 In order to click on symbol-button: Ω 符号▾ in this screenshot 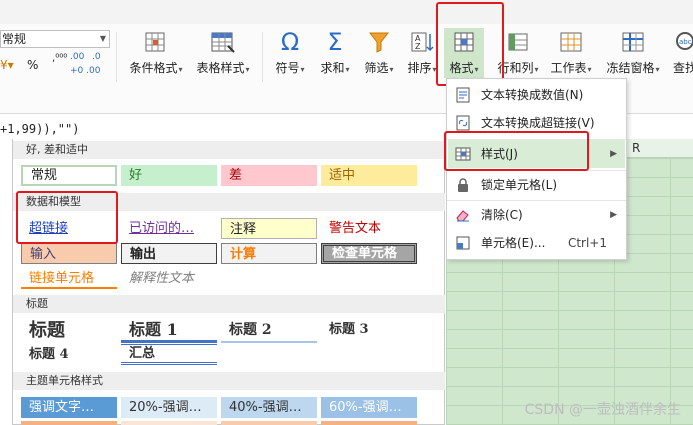, I will do `click(290, 52)`.